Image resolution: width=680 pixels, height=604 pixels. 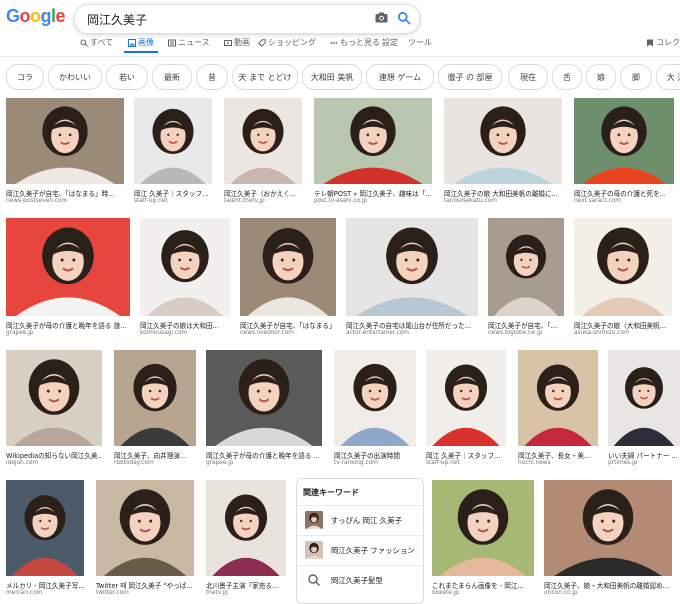 I want to click on chip: かわいい, so click(x=75, y=77).